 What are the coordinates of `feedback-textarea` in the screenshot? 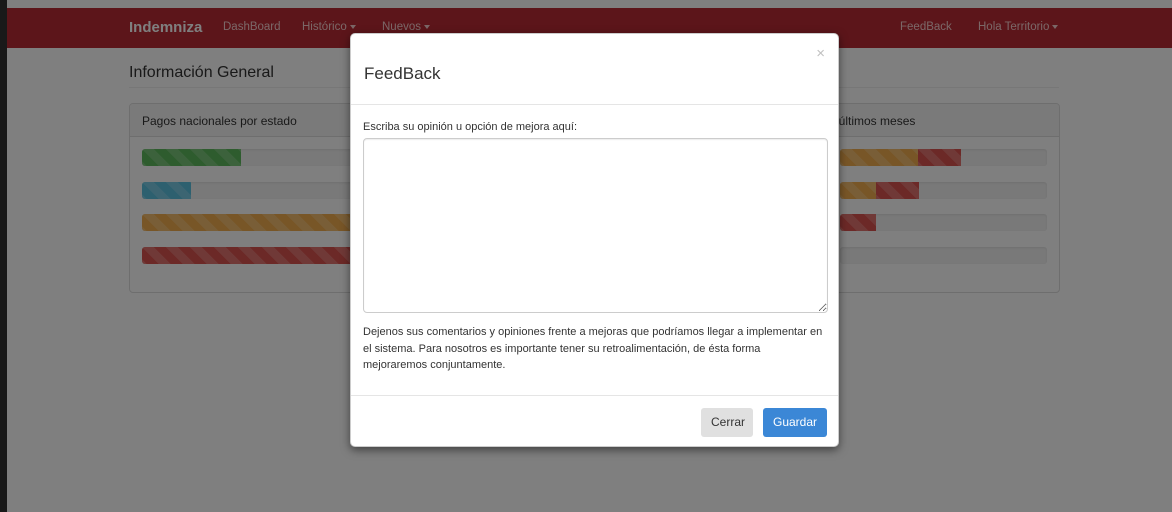 It's located at (595, 225).